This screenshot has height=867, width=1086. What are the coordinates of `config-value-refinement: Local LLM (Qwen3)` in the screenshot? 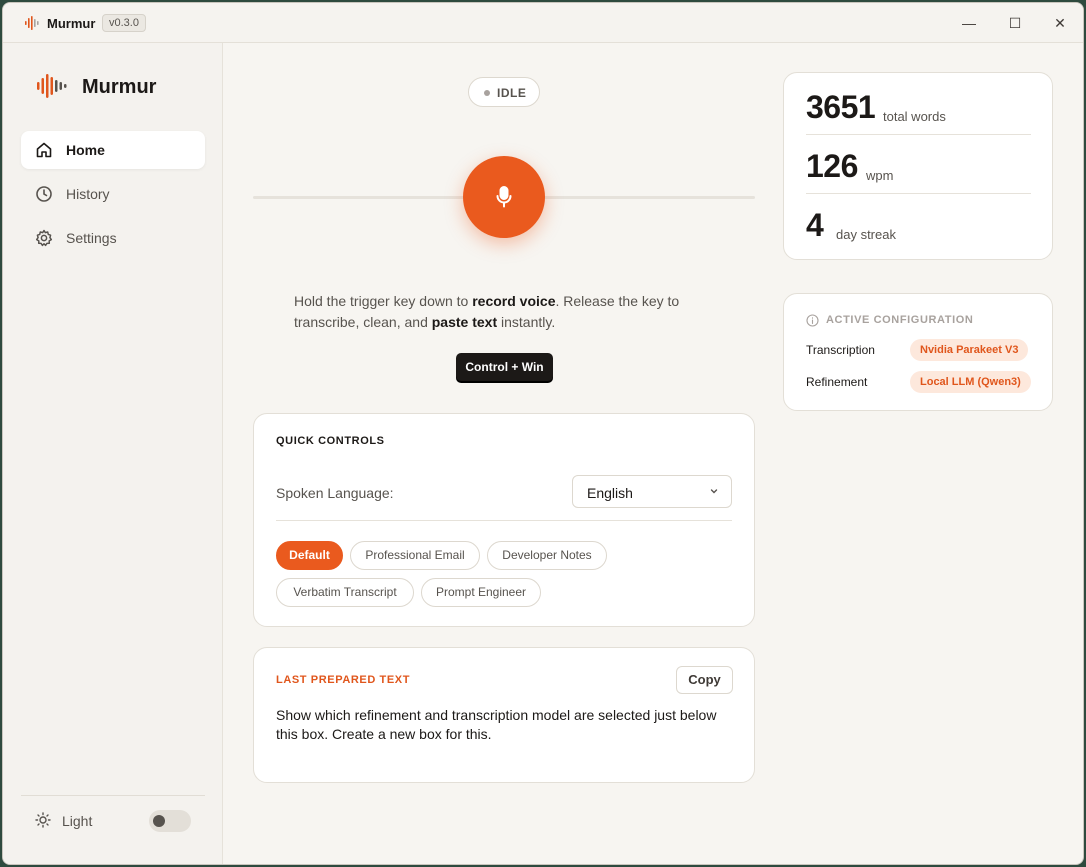 It's located at (970, 382).